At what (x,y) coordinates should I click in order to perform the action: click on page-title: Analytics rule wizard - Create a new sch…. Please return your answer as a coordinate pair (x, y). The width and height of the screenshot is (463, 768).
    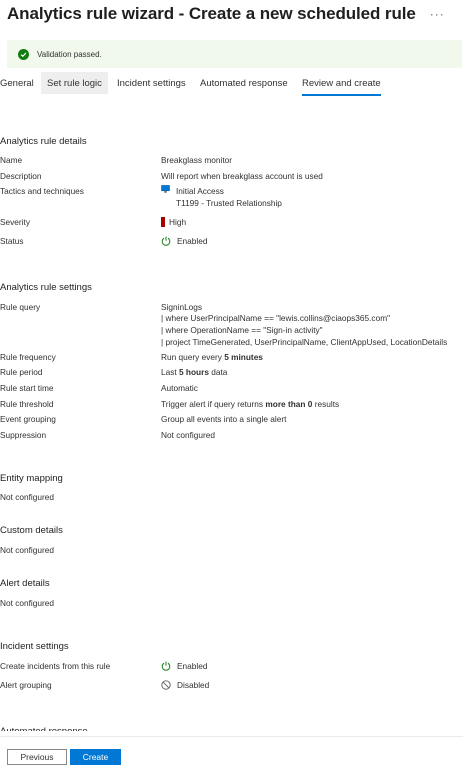
    Looking at the image, I should click on (211, 13).